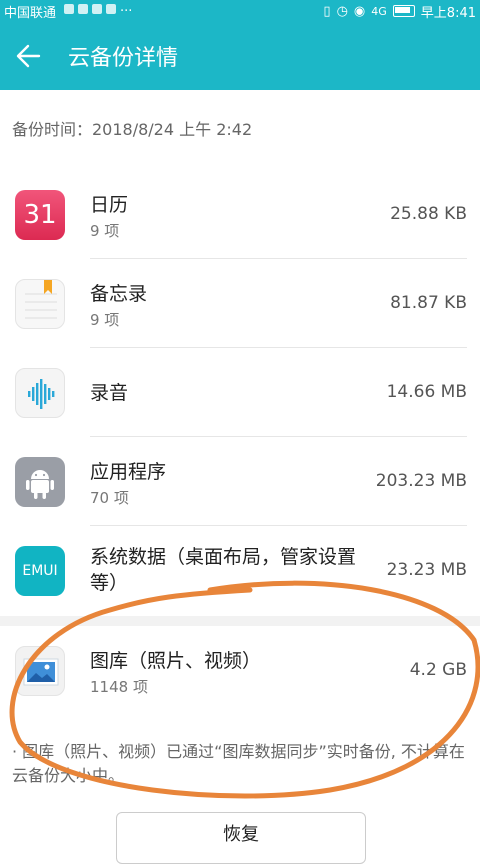  Describe the element at coordinates (240, 56) in the screenshot. I see `app-bar: 云备份详情` at that location.